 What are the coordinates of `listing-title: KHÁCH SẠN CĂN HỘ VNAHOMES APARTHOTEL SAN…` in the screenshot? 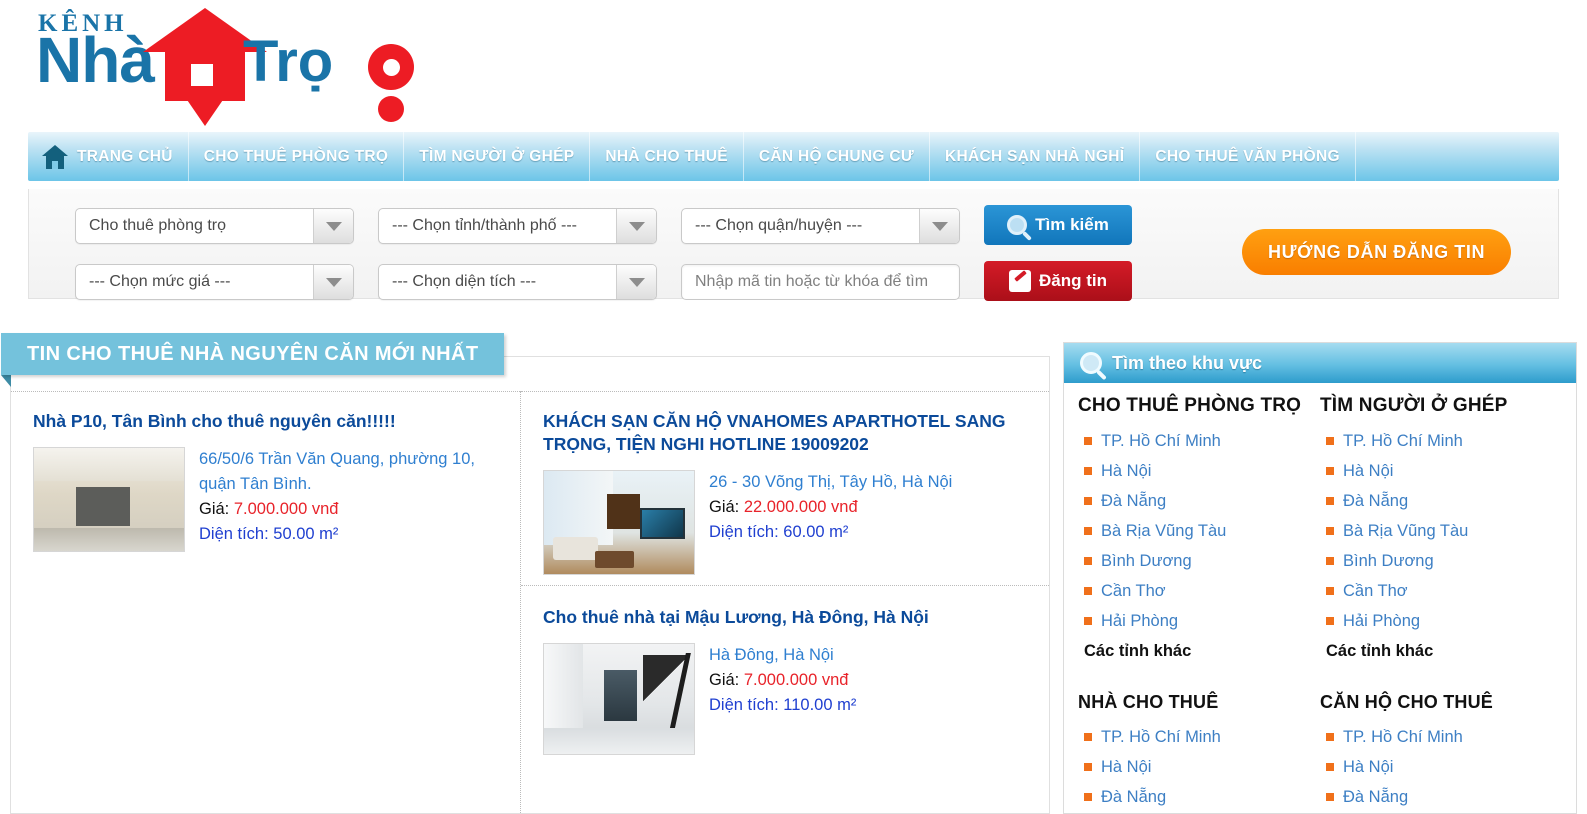 It's located at (785, 433).